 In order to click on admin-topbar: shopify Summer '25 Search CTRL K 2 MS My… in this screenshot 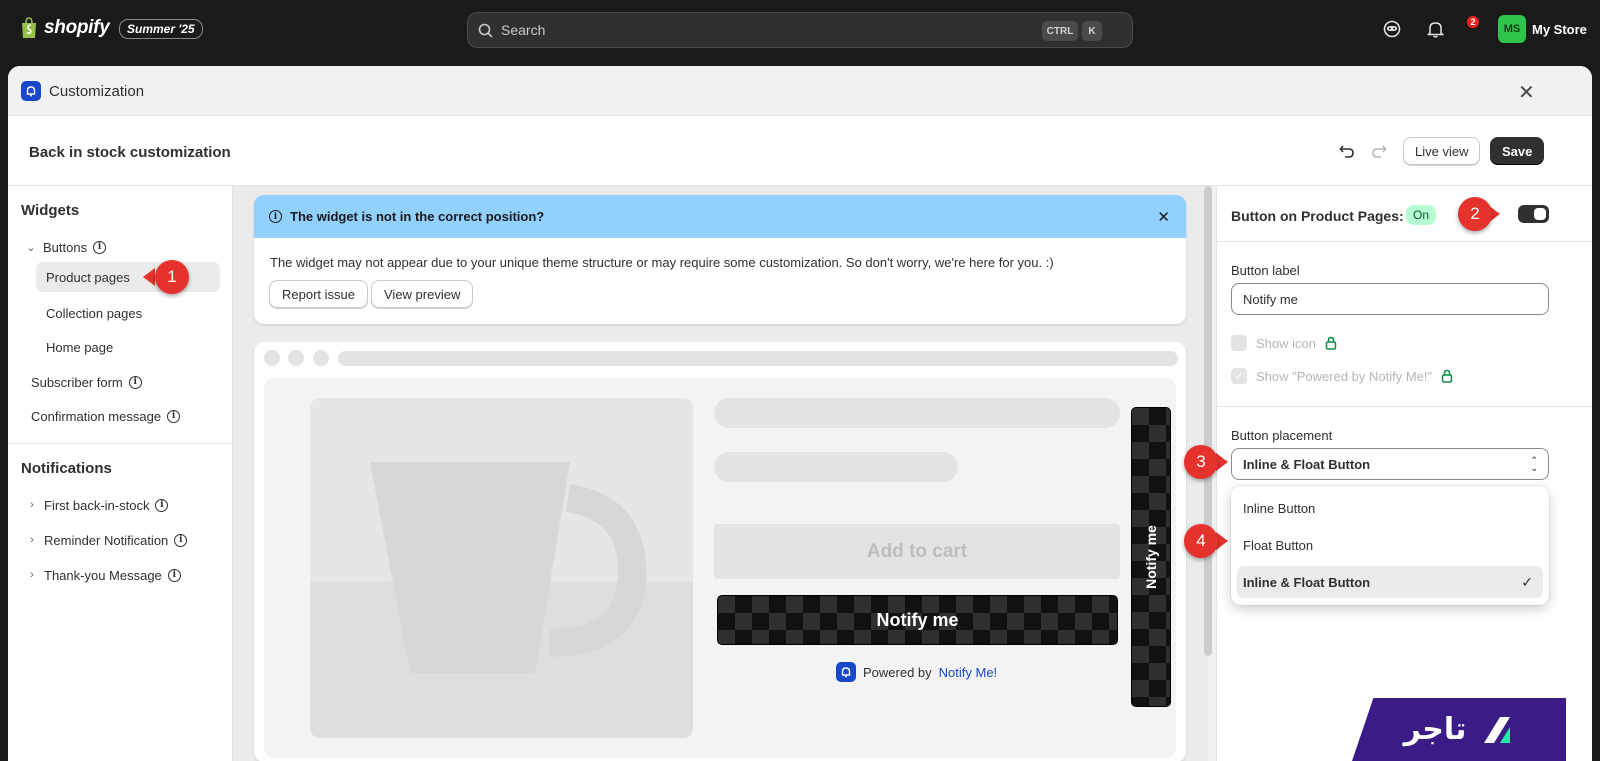, I will do `click(800, 30)`.